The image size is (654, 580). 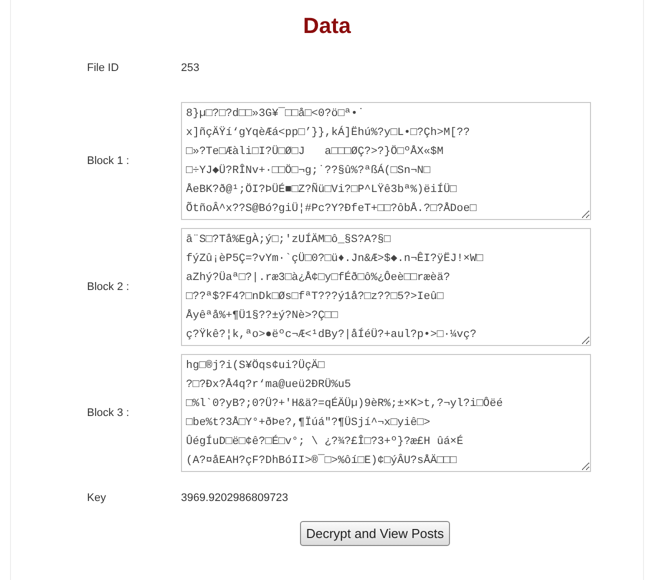 What do you see at coordinates (234, 498) in the screenshot?
I see `field-value: 3969.9202986809723` at bounding box center [234, 498].